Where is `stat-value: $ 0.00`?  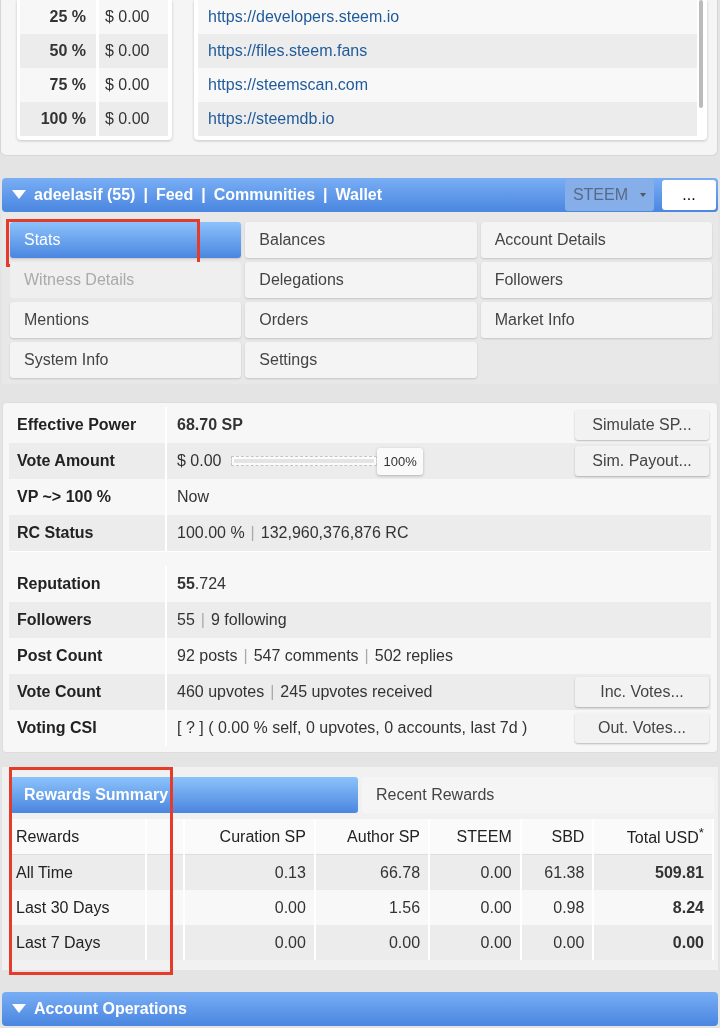 stat-value: $ 0.00 is located at coordinates (199, 461).